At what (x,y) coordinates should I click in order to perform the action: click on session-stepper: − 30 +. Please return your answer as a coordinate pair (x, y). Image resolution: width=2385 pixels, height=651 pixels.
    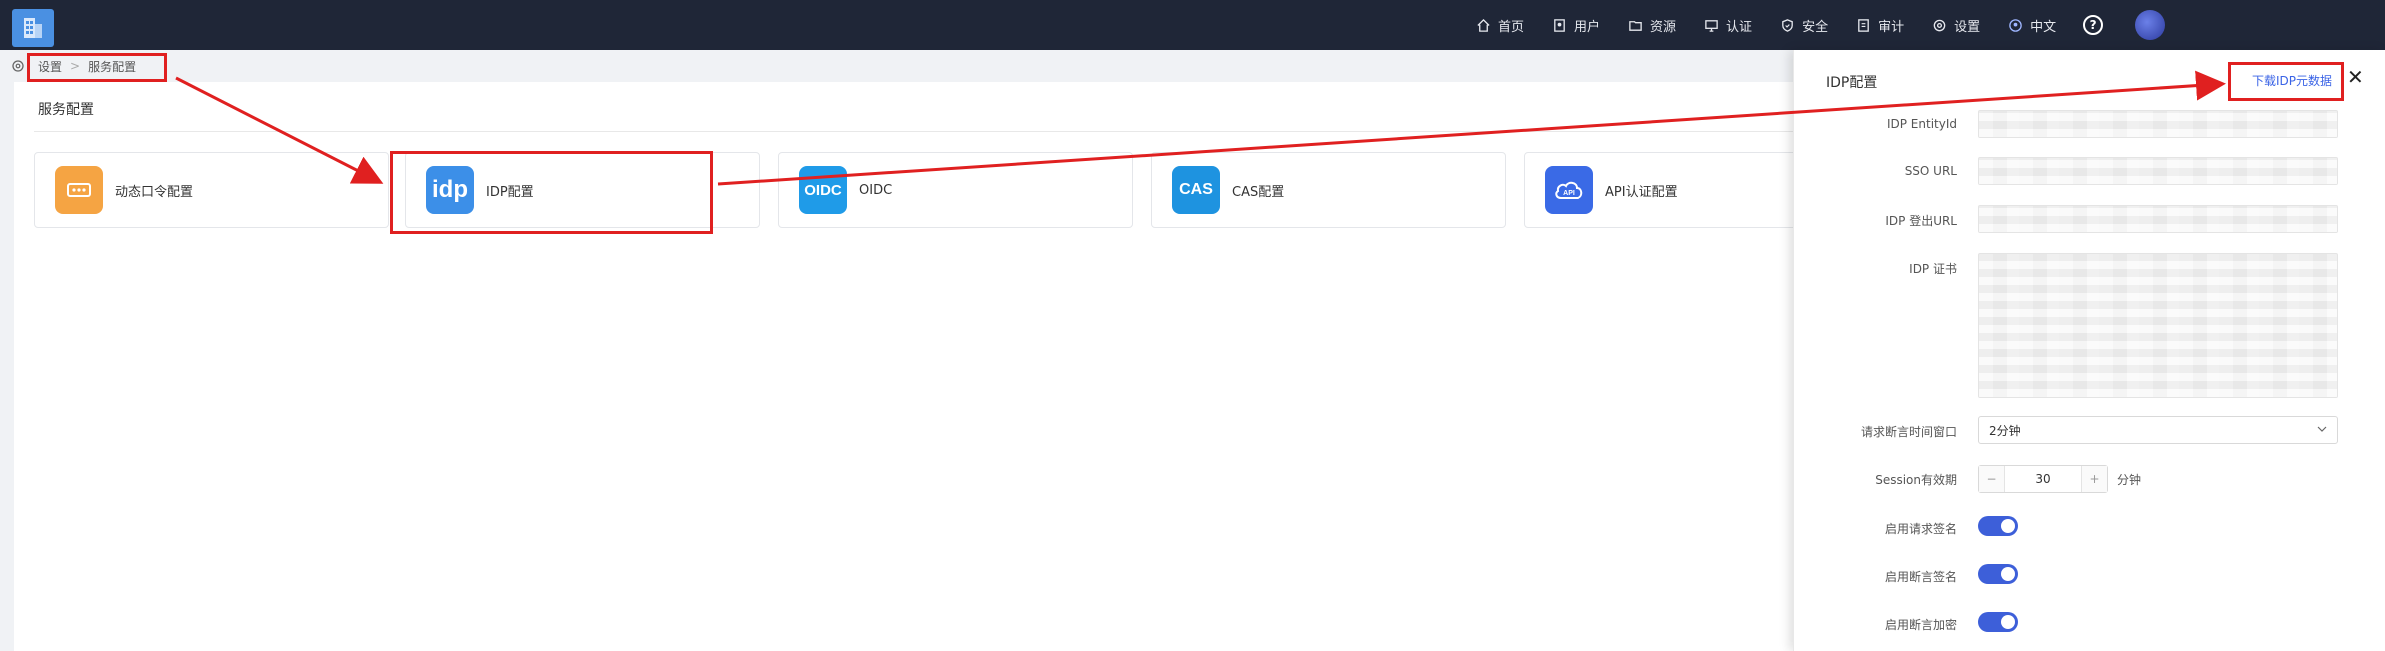
    Looking at the image, I should click on (2043, 479).